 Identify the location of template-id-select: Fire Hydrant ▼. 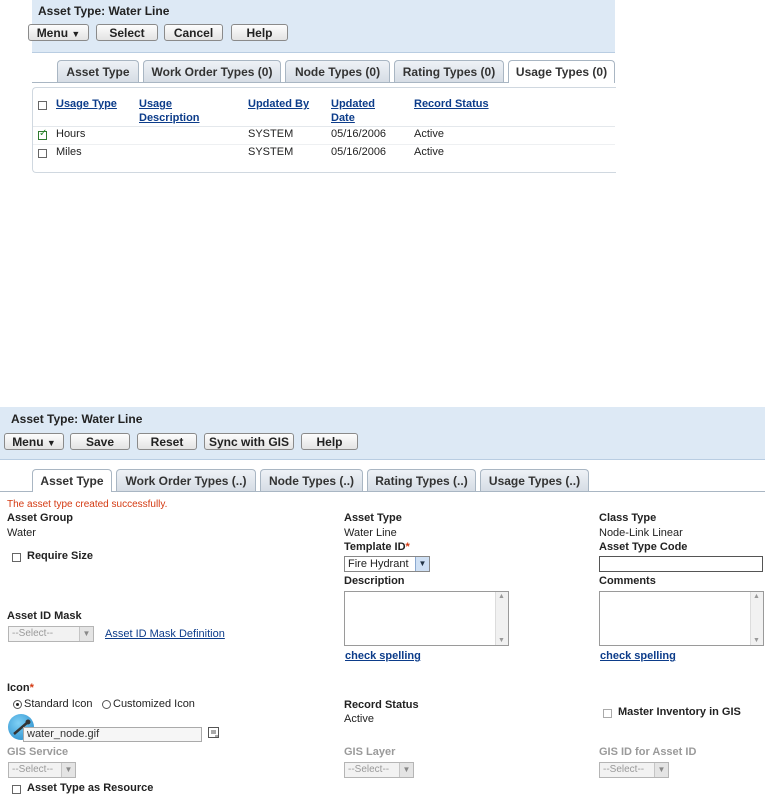
(387, 564).